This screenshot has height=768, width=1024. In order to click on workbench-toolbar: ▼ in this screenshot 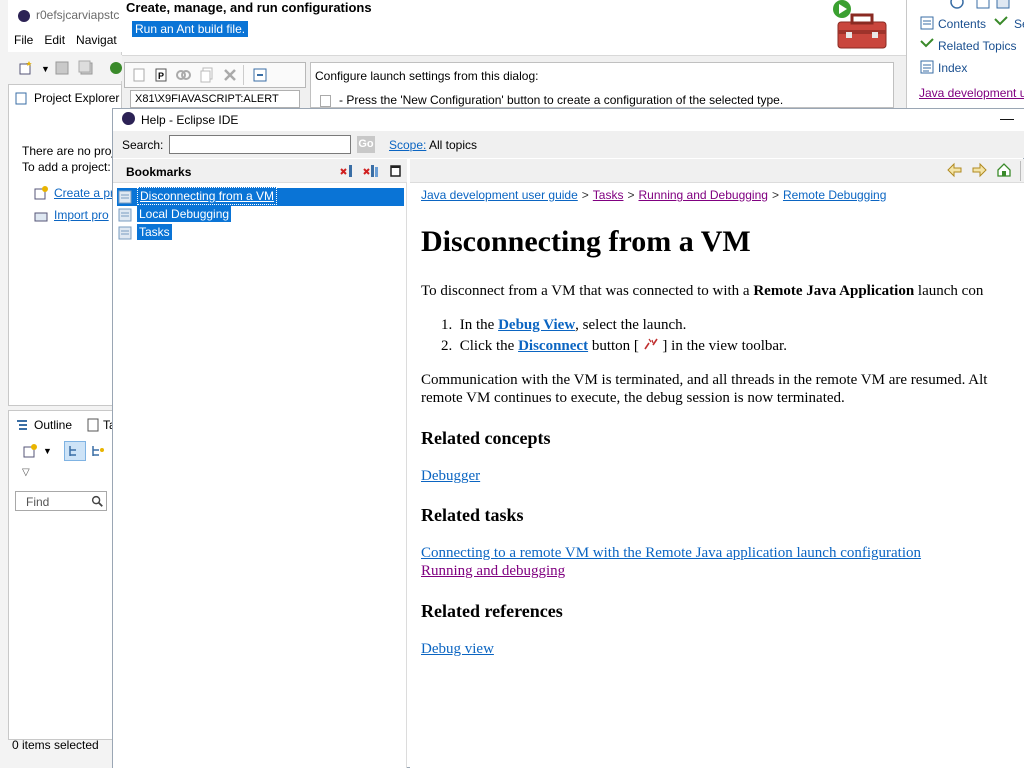, I will do `click(65, 68)`.